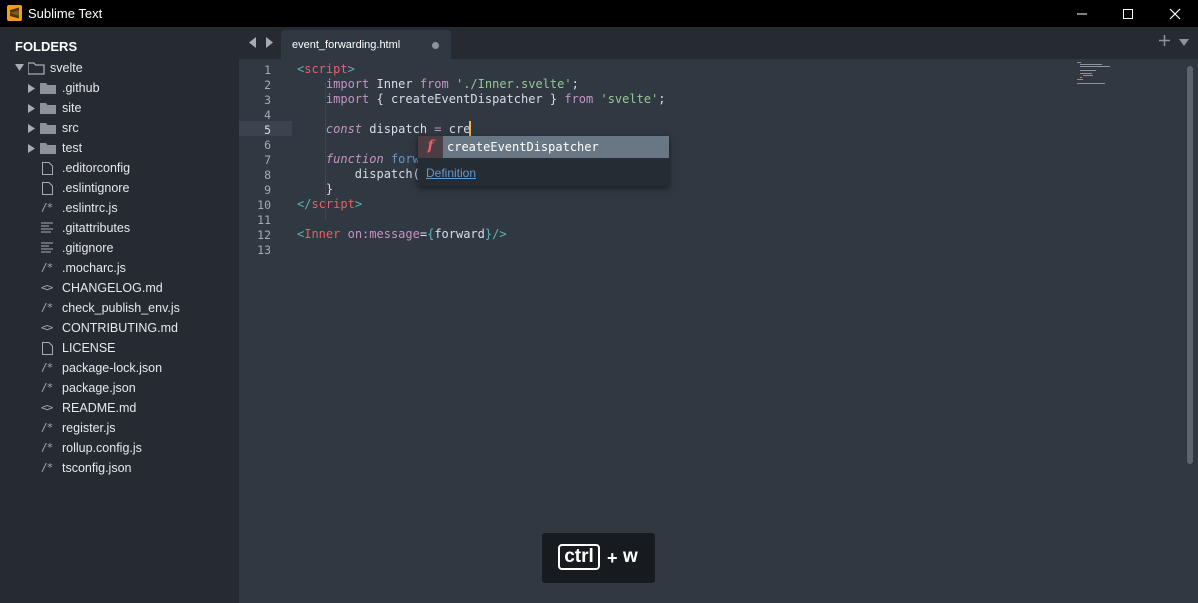 Image resolution: width=1198 pixels, height=603 pixels. I want to click on tree-item: .eslintignore, so click(119, 188).